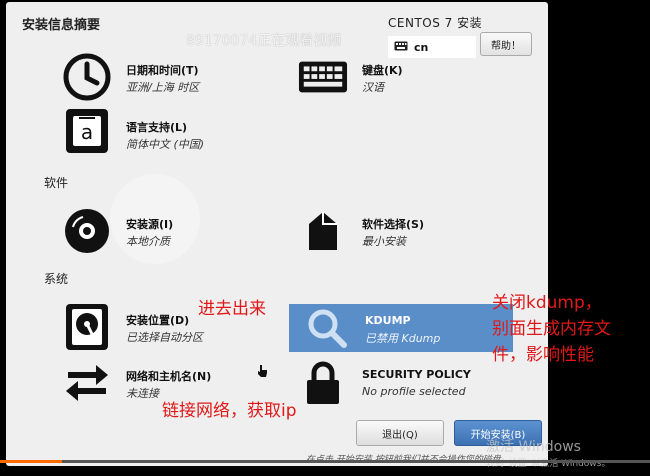 The width and height of the screenshot is (650, 476). Describe the element at coordinates (56, 279) in the screenshot. I see `section-system-label: 系统` at that location.